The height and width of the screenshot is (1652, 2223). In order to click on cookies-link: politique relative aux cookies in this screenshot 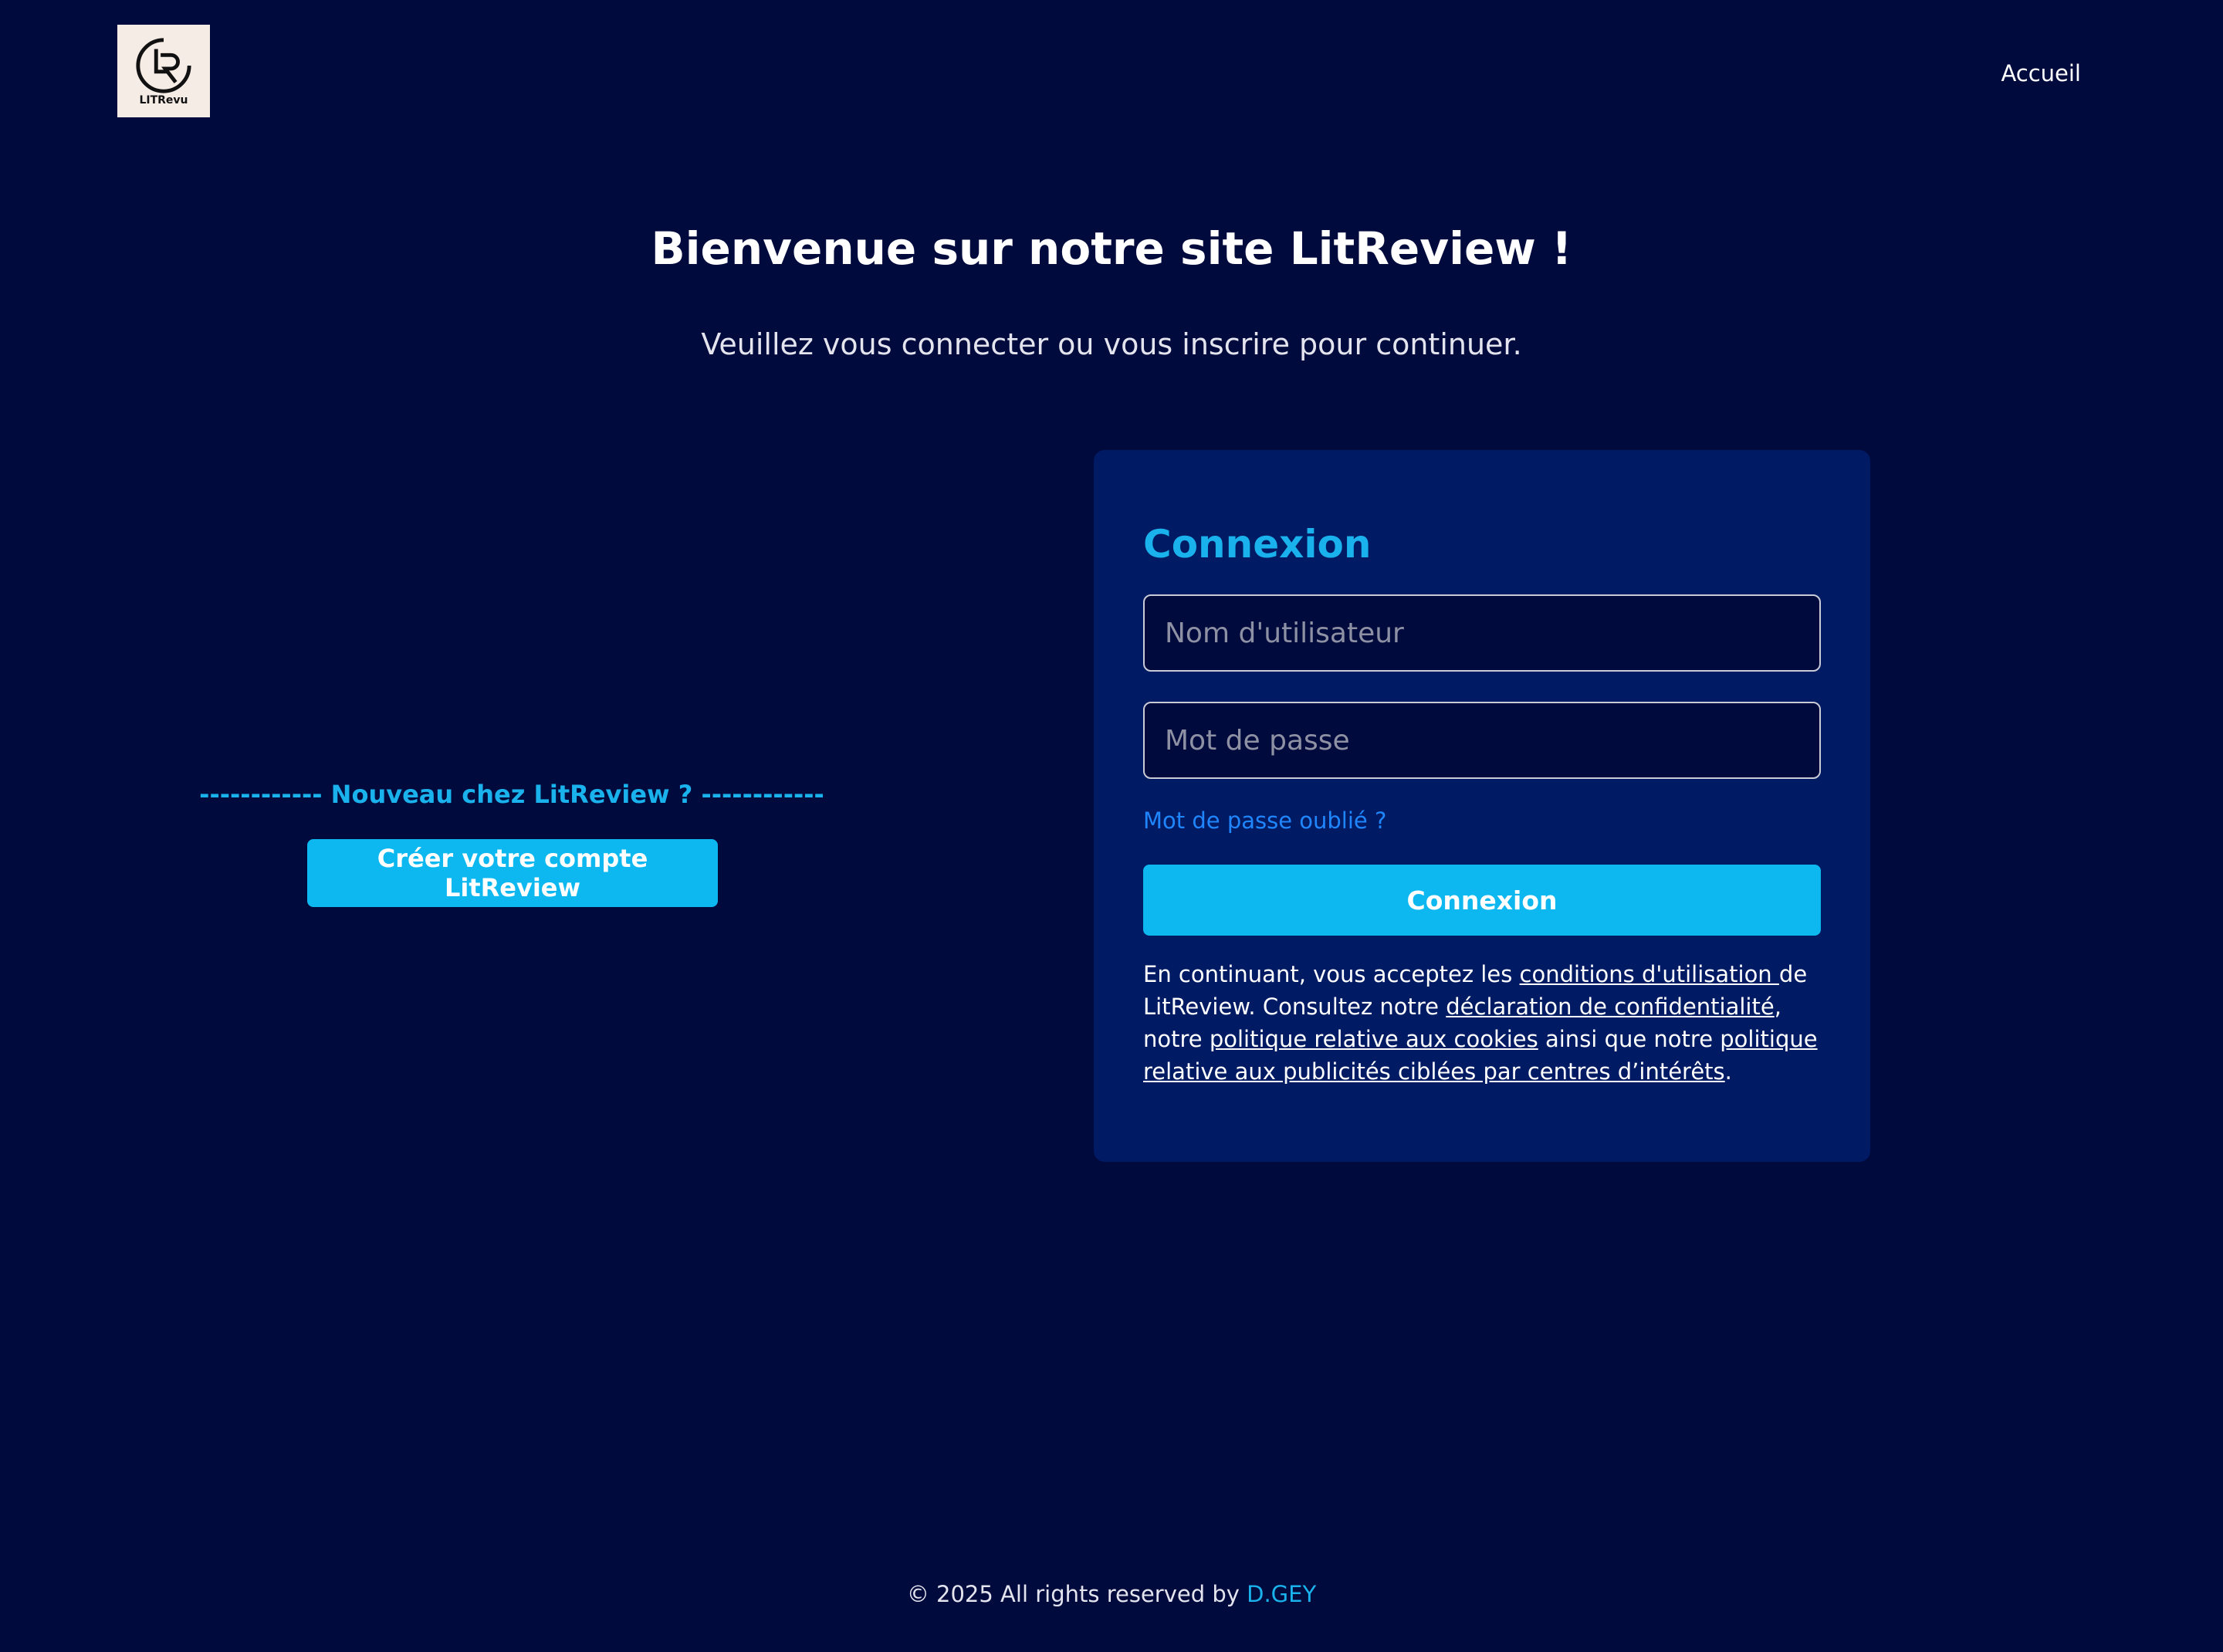, I will do `click(1374, 1039)`.